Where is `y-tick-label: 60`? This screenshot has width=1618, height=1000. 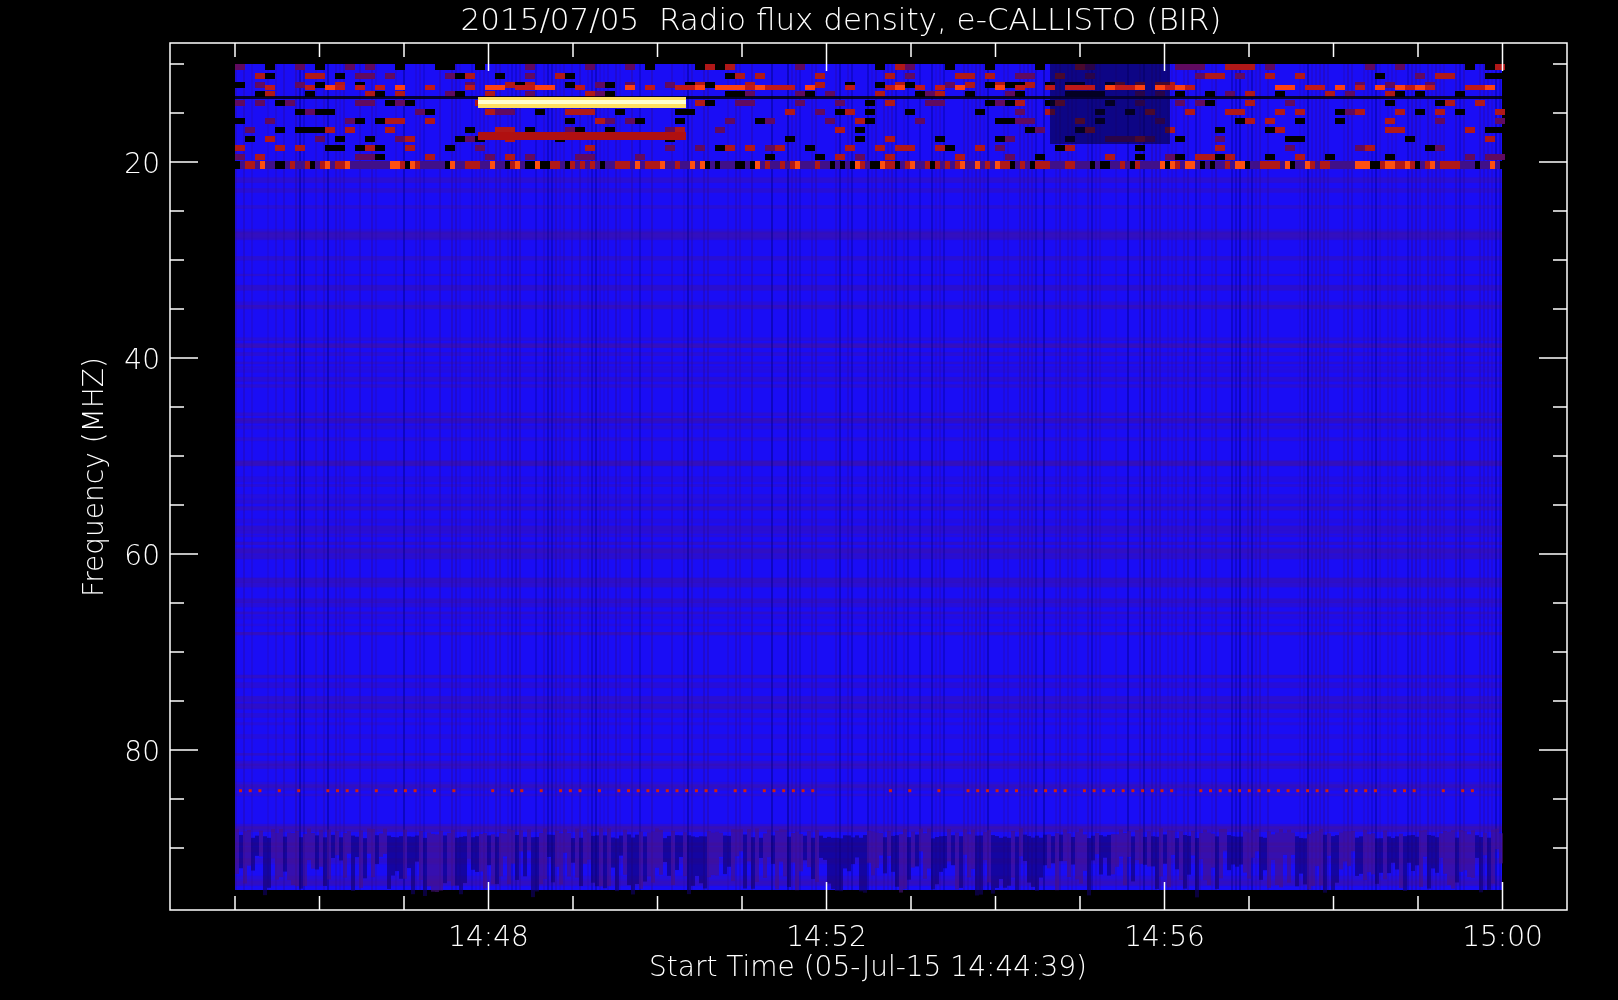 y-tick-label: 60 is located at coordinates (142, 555).